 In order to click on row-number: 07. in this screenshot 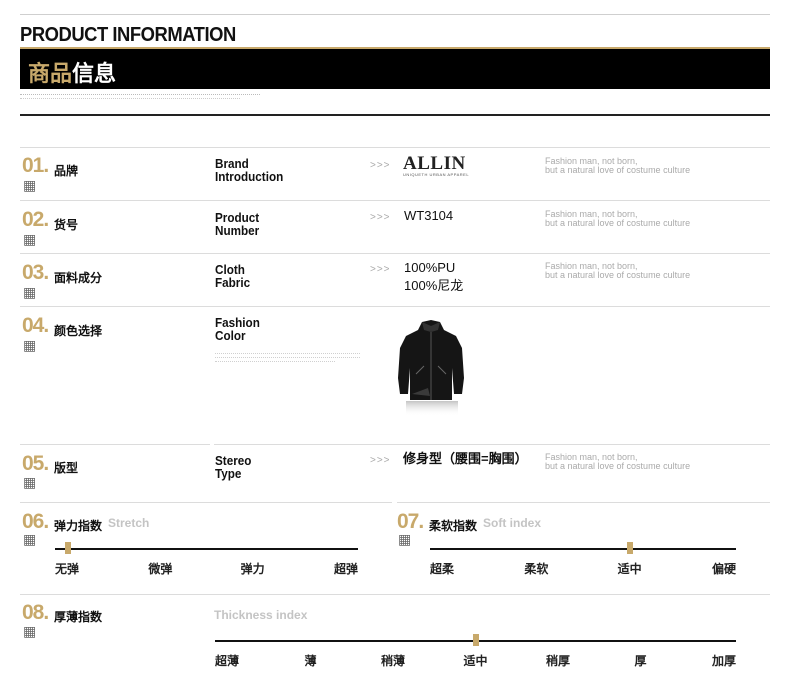, I will do `click(410, 521)`.